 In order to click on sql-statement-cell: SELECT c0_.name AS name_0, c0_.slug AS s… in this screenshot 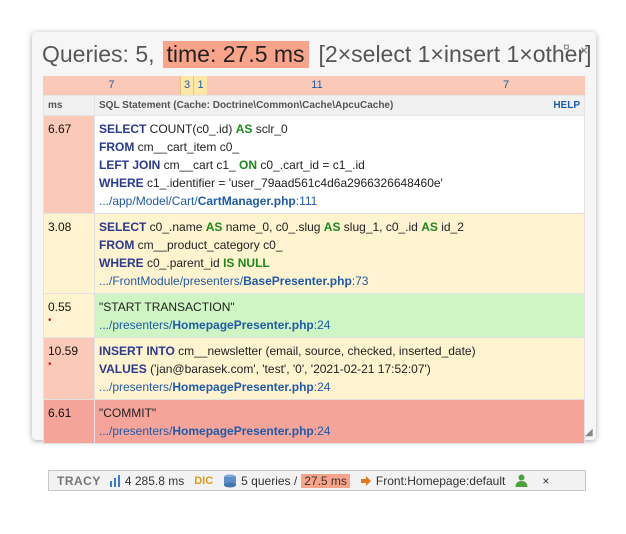, I will do `click(339, 253)`.